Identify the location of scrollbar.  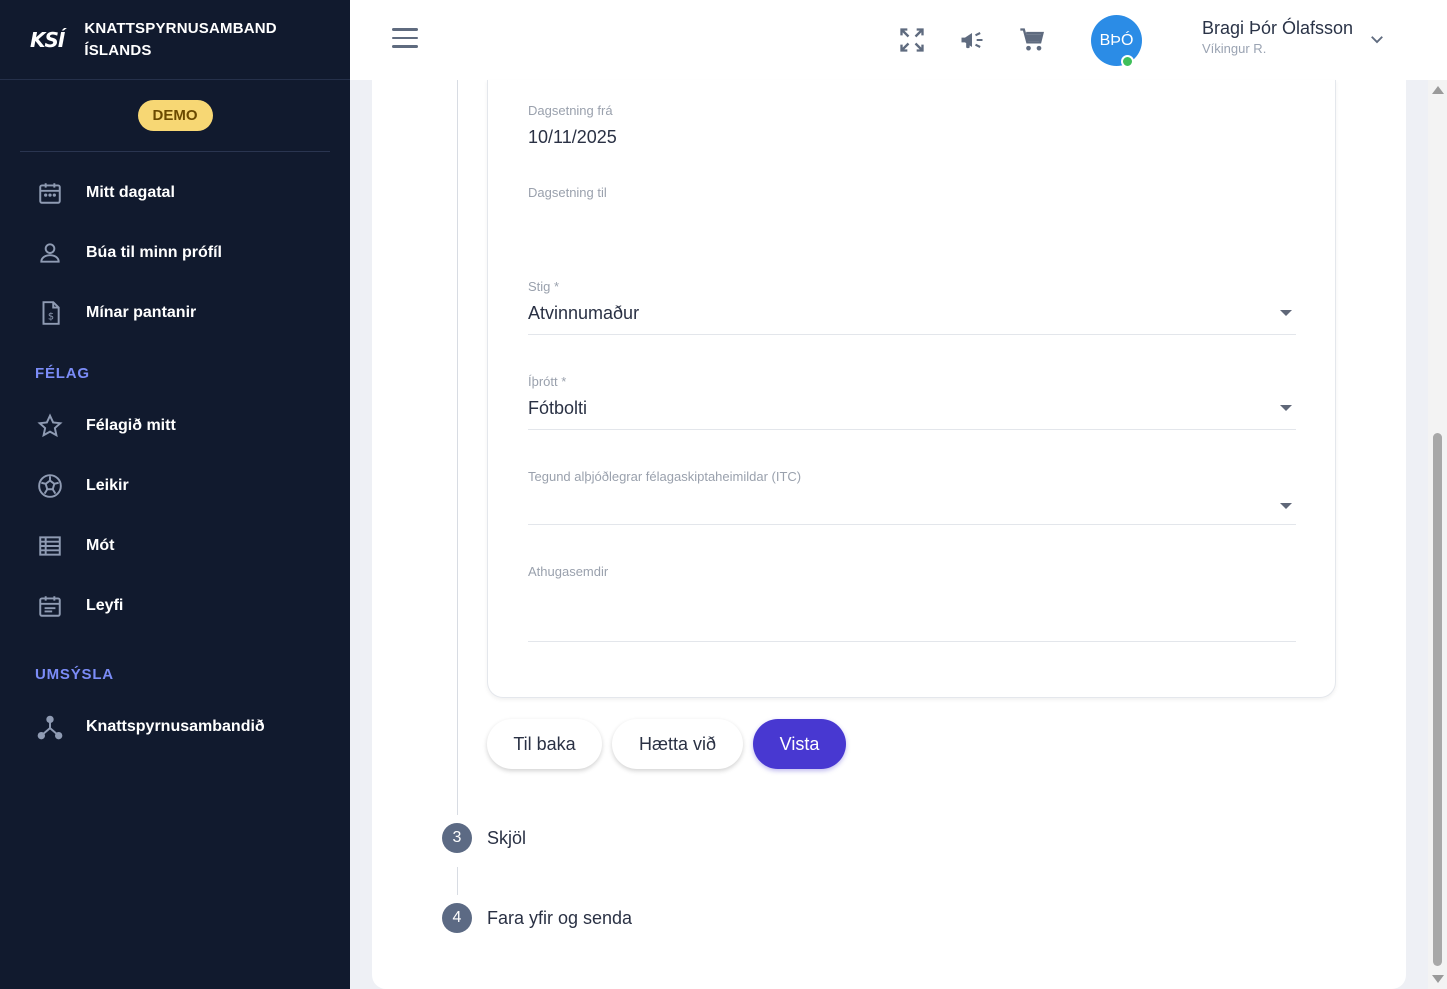
(1437, 534).